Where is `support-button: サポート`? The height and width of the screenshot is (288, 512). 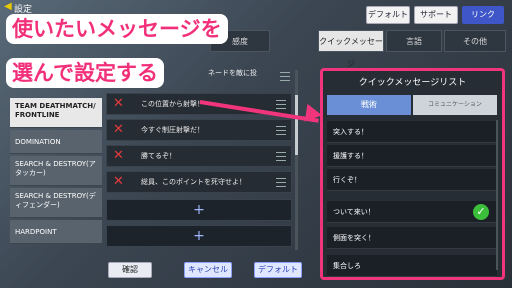 support-button: サポート is located at coordinates (436, 15).